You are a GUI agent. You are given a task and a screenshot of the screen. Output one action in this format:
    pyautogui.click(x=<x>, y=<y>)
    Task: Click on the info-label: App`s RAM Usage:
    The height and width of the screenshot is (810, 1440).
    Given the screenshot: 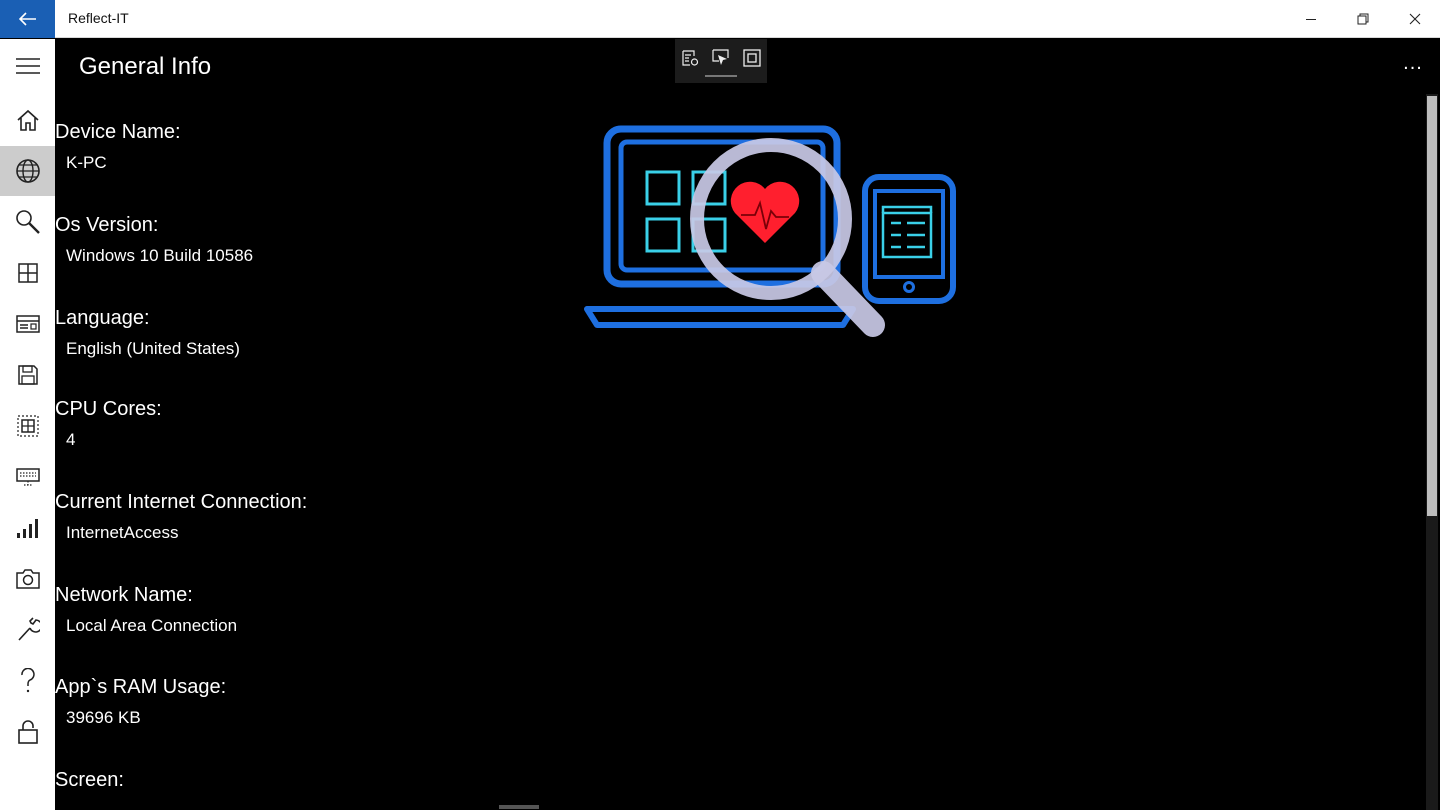 What is the action you would take?
    pyautogui.click(x=141, y=687)
    